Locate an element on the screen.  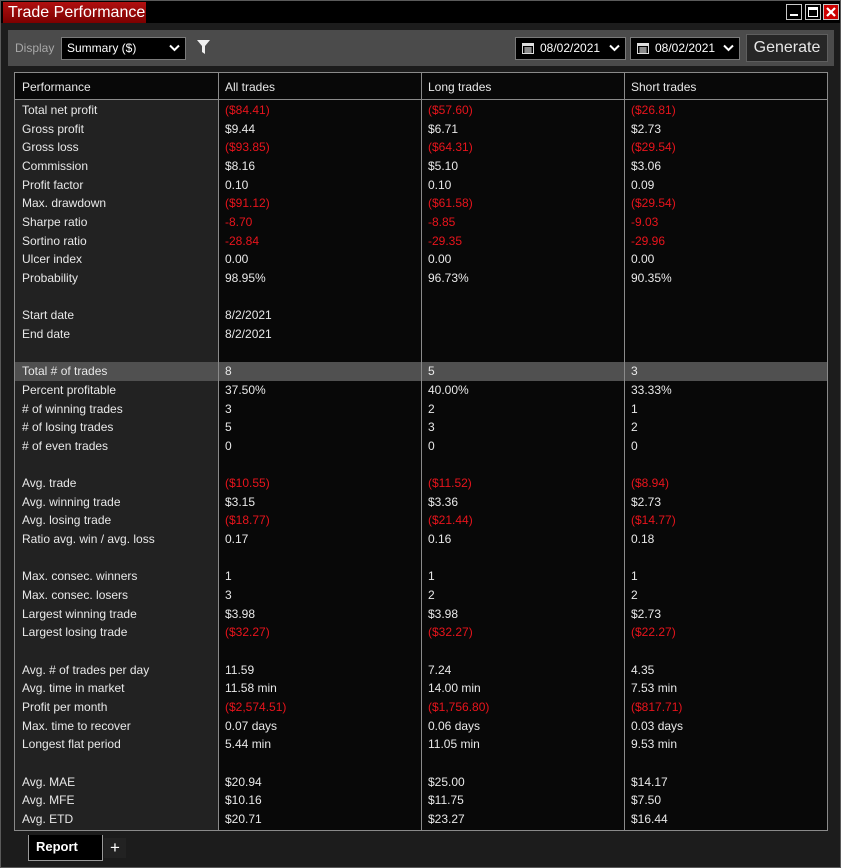
row-label: Avg. MAE is located at coordinates (49, 781).